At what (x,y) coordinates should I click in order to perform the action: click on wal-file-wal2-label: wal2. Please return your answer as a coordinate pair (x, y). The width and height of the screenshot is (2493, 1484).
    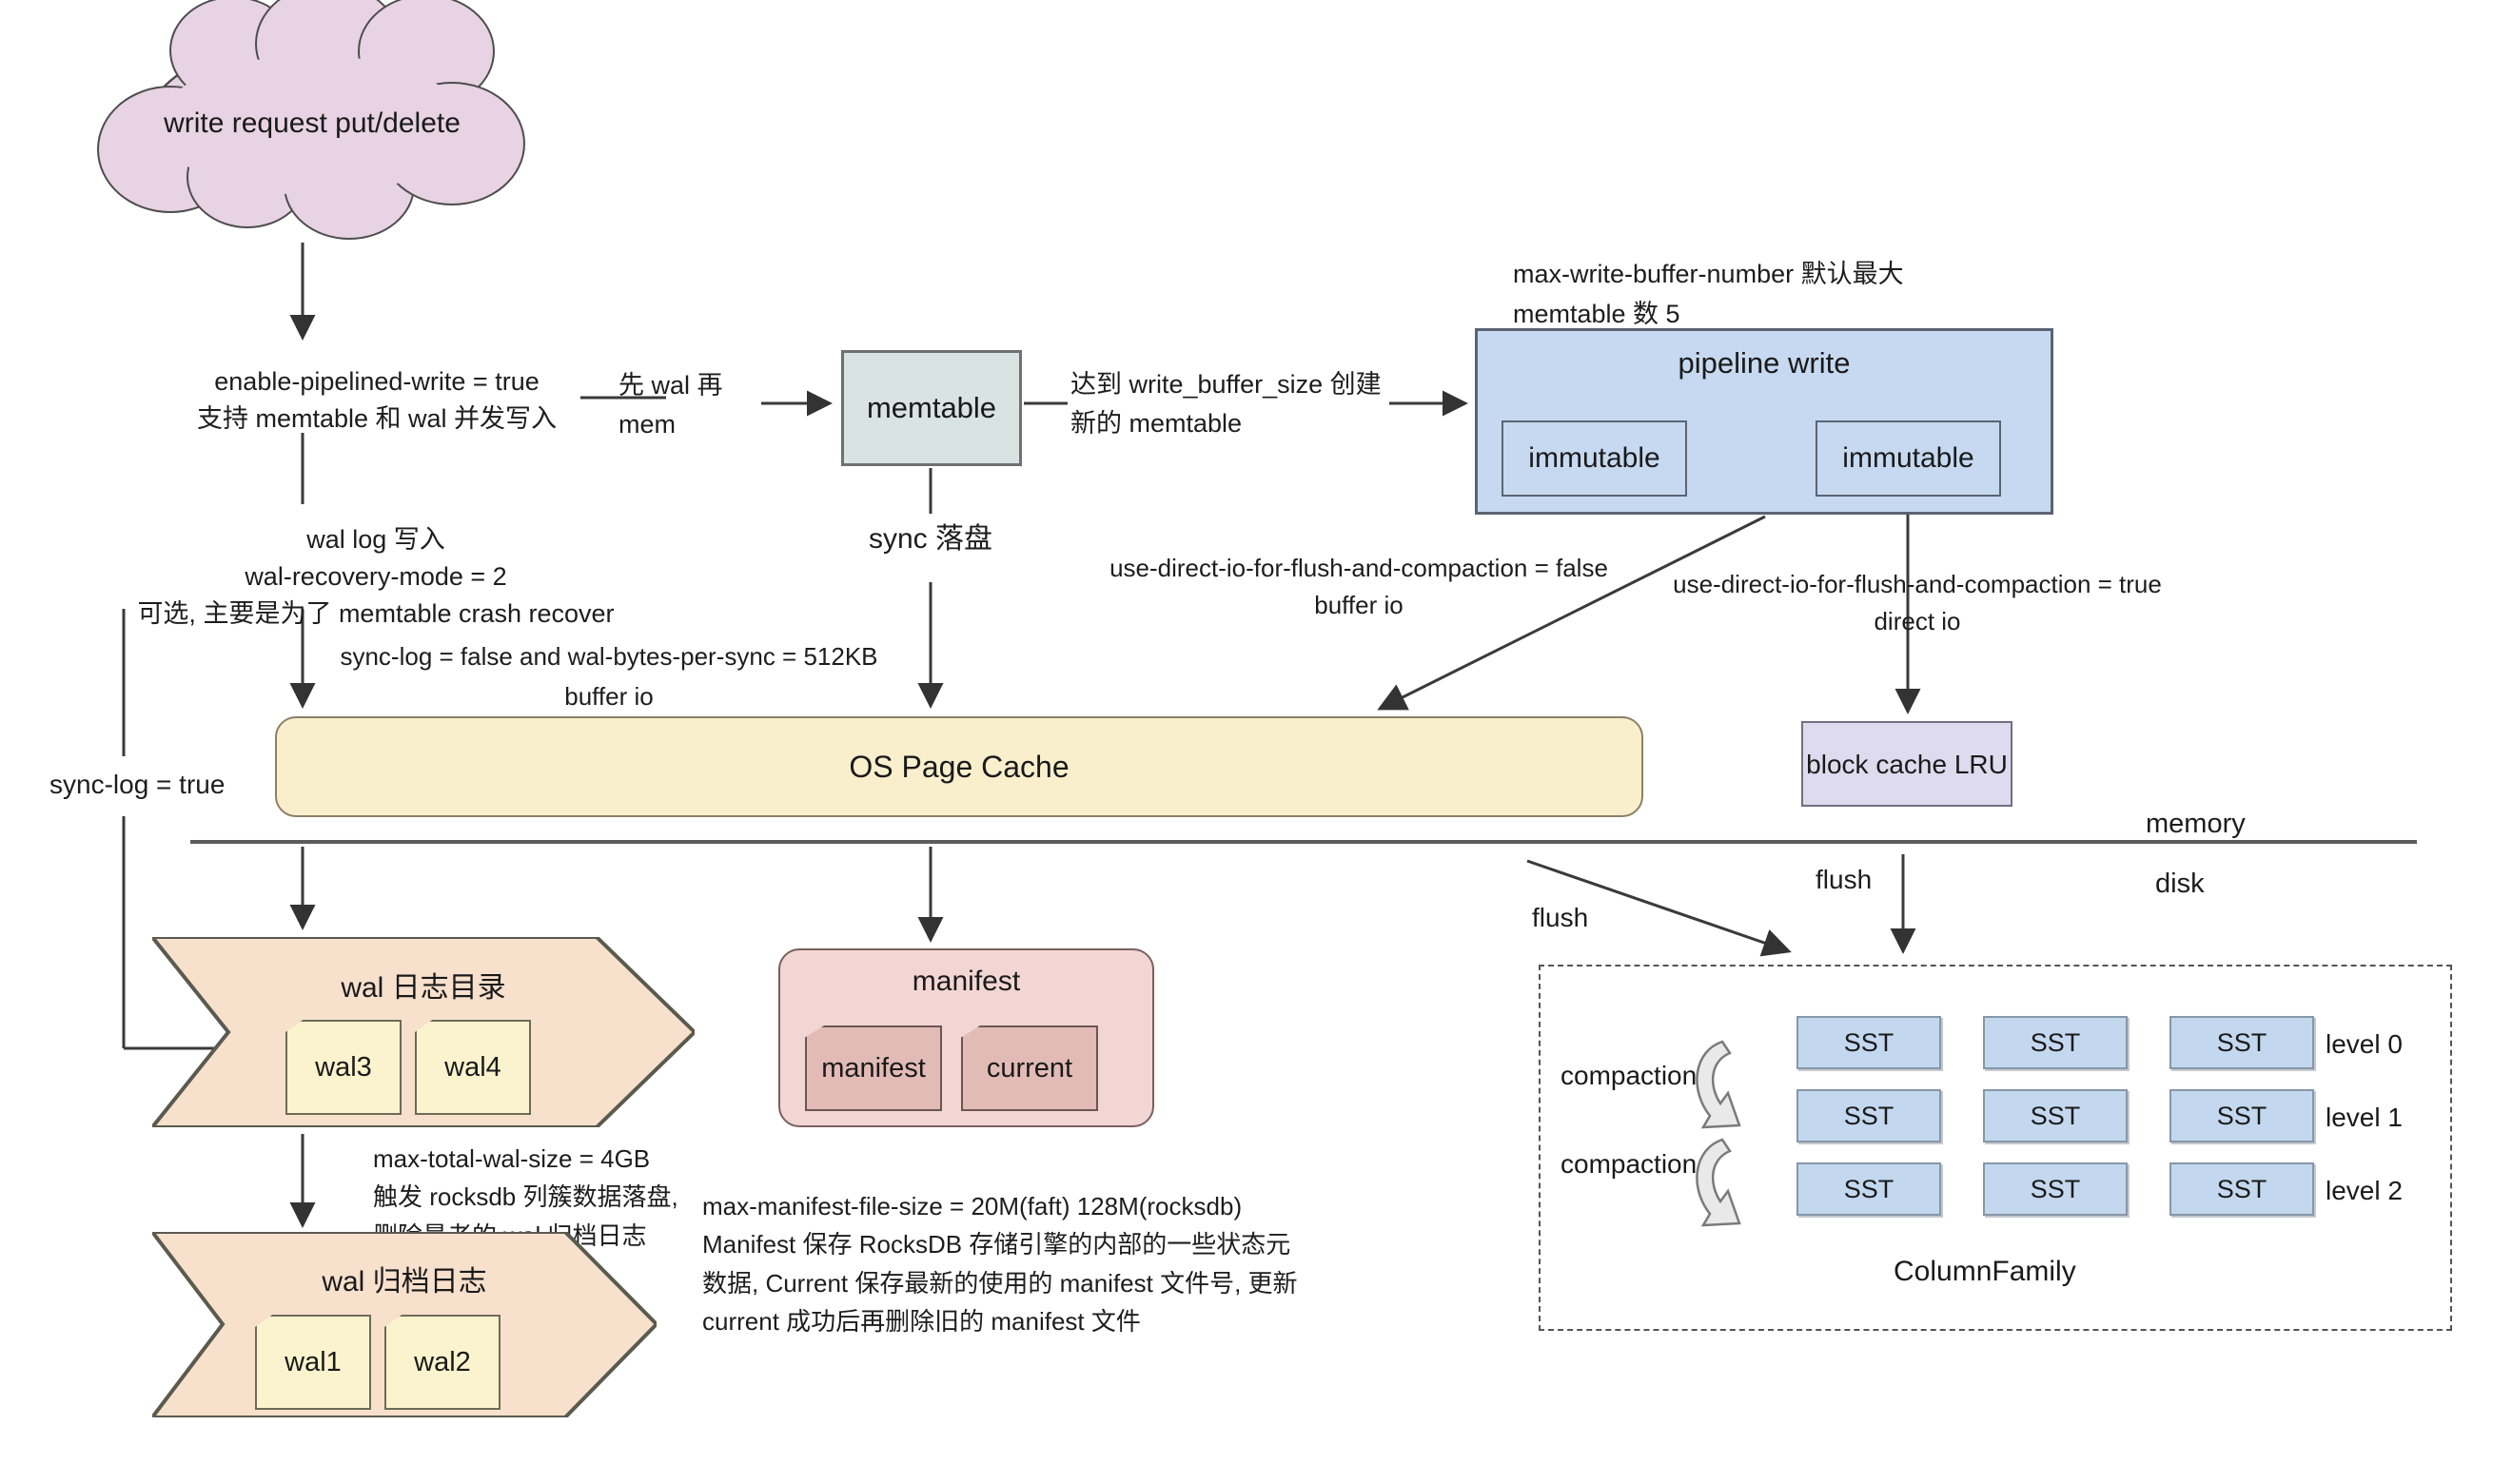
    Looking at the image, I should click on (442, 1361).